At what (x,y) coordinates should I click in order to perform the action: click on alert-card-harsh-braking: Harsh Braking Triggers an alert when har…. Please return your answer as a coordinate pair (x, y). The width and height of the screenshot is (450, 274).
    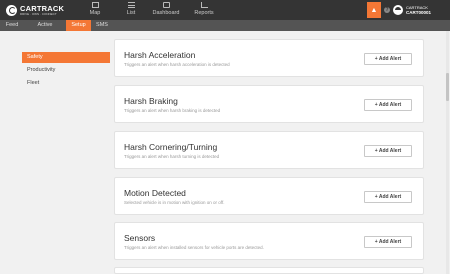
    Looking at the image, I should click on (269, 104).